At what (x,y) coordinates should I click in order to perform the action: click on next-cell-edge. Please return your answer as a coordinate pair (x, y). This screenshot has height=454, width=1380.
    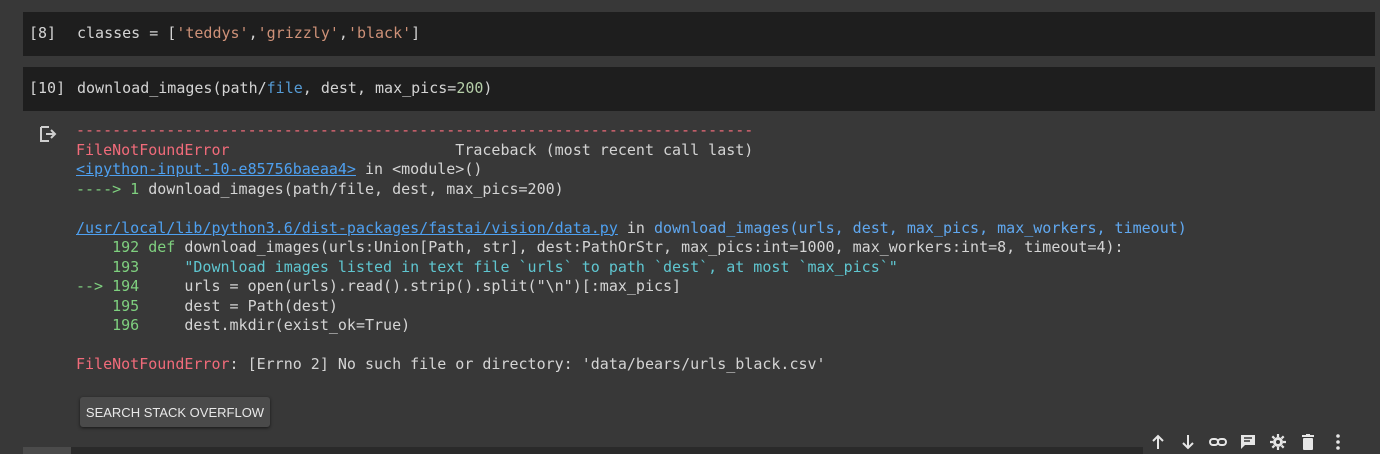
    Looking at the image, I should click on (583, 450).